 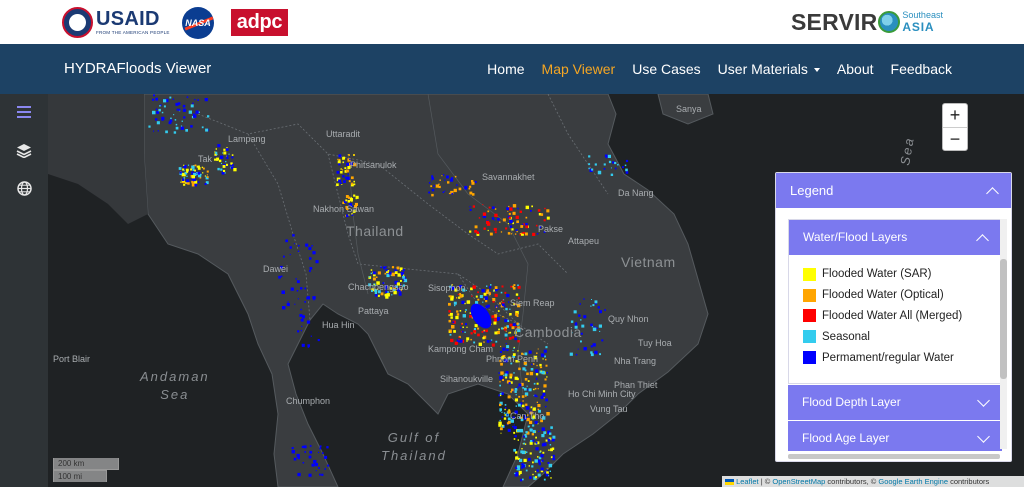 I want to click on legend-scrollbar, so click(x=1003, y=334).